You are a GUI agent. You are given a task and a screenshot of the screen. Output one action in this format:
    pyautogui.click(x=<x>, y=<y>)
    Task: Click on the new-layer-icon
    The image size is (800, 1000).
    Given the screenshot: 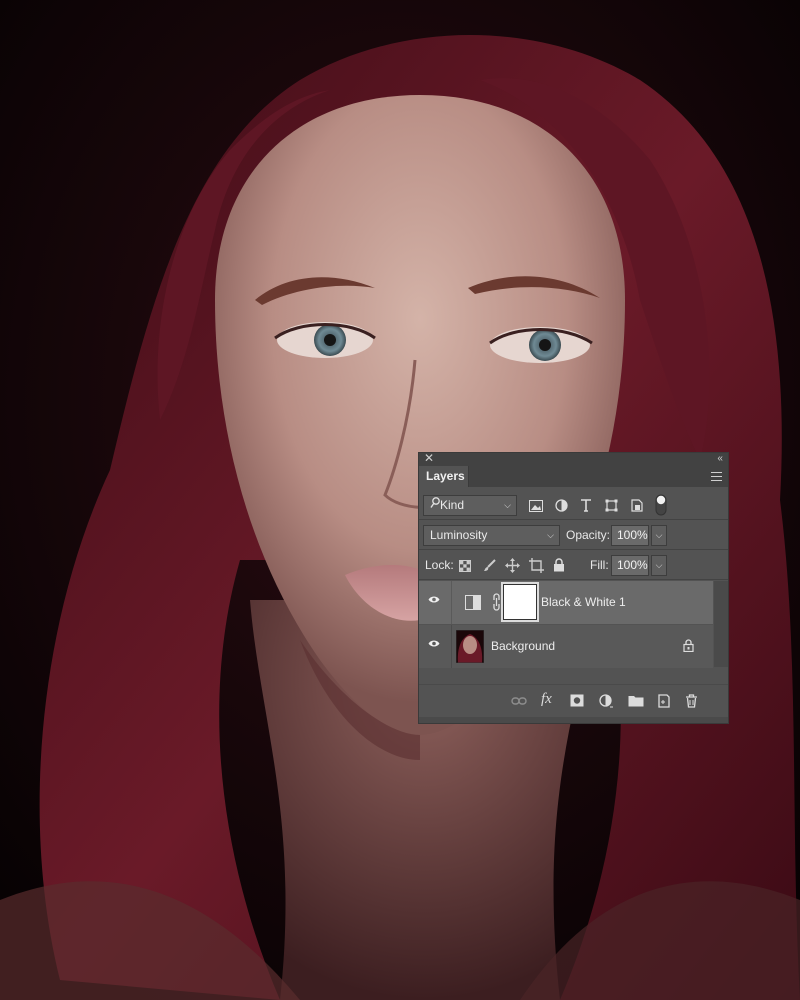 What is the action you would take?
    pyautogui.click(x=664, y=701)
    